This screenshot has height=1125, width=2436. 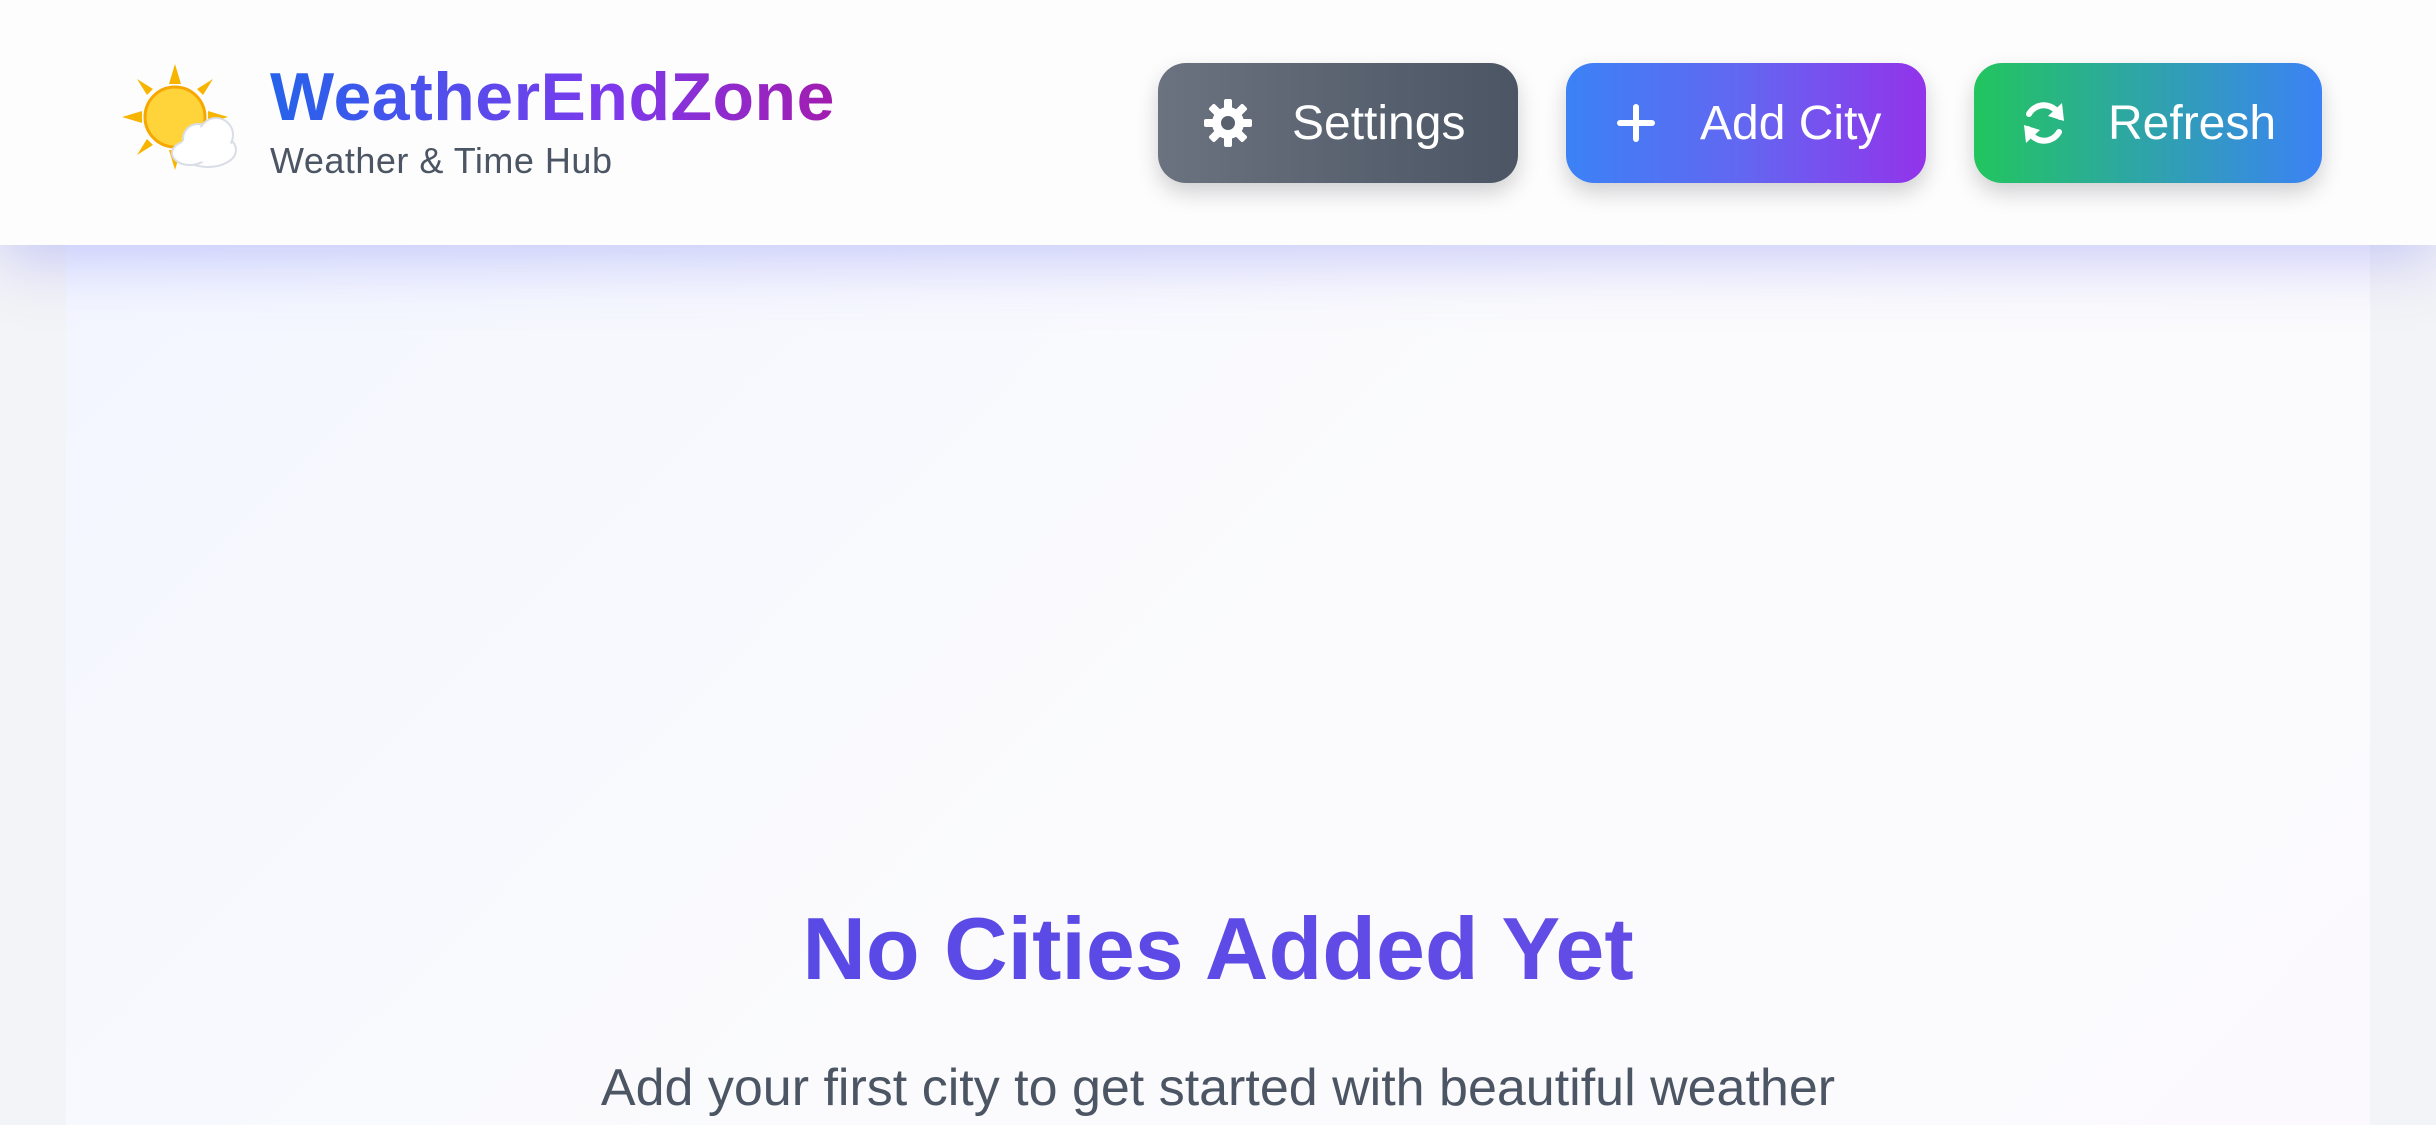 I want to click on settings-button: Settings, so click(x=1338, y=123).